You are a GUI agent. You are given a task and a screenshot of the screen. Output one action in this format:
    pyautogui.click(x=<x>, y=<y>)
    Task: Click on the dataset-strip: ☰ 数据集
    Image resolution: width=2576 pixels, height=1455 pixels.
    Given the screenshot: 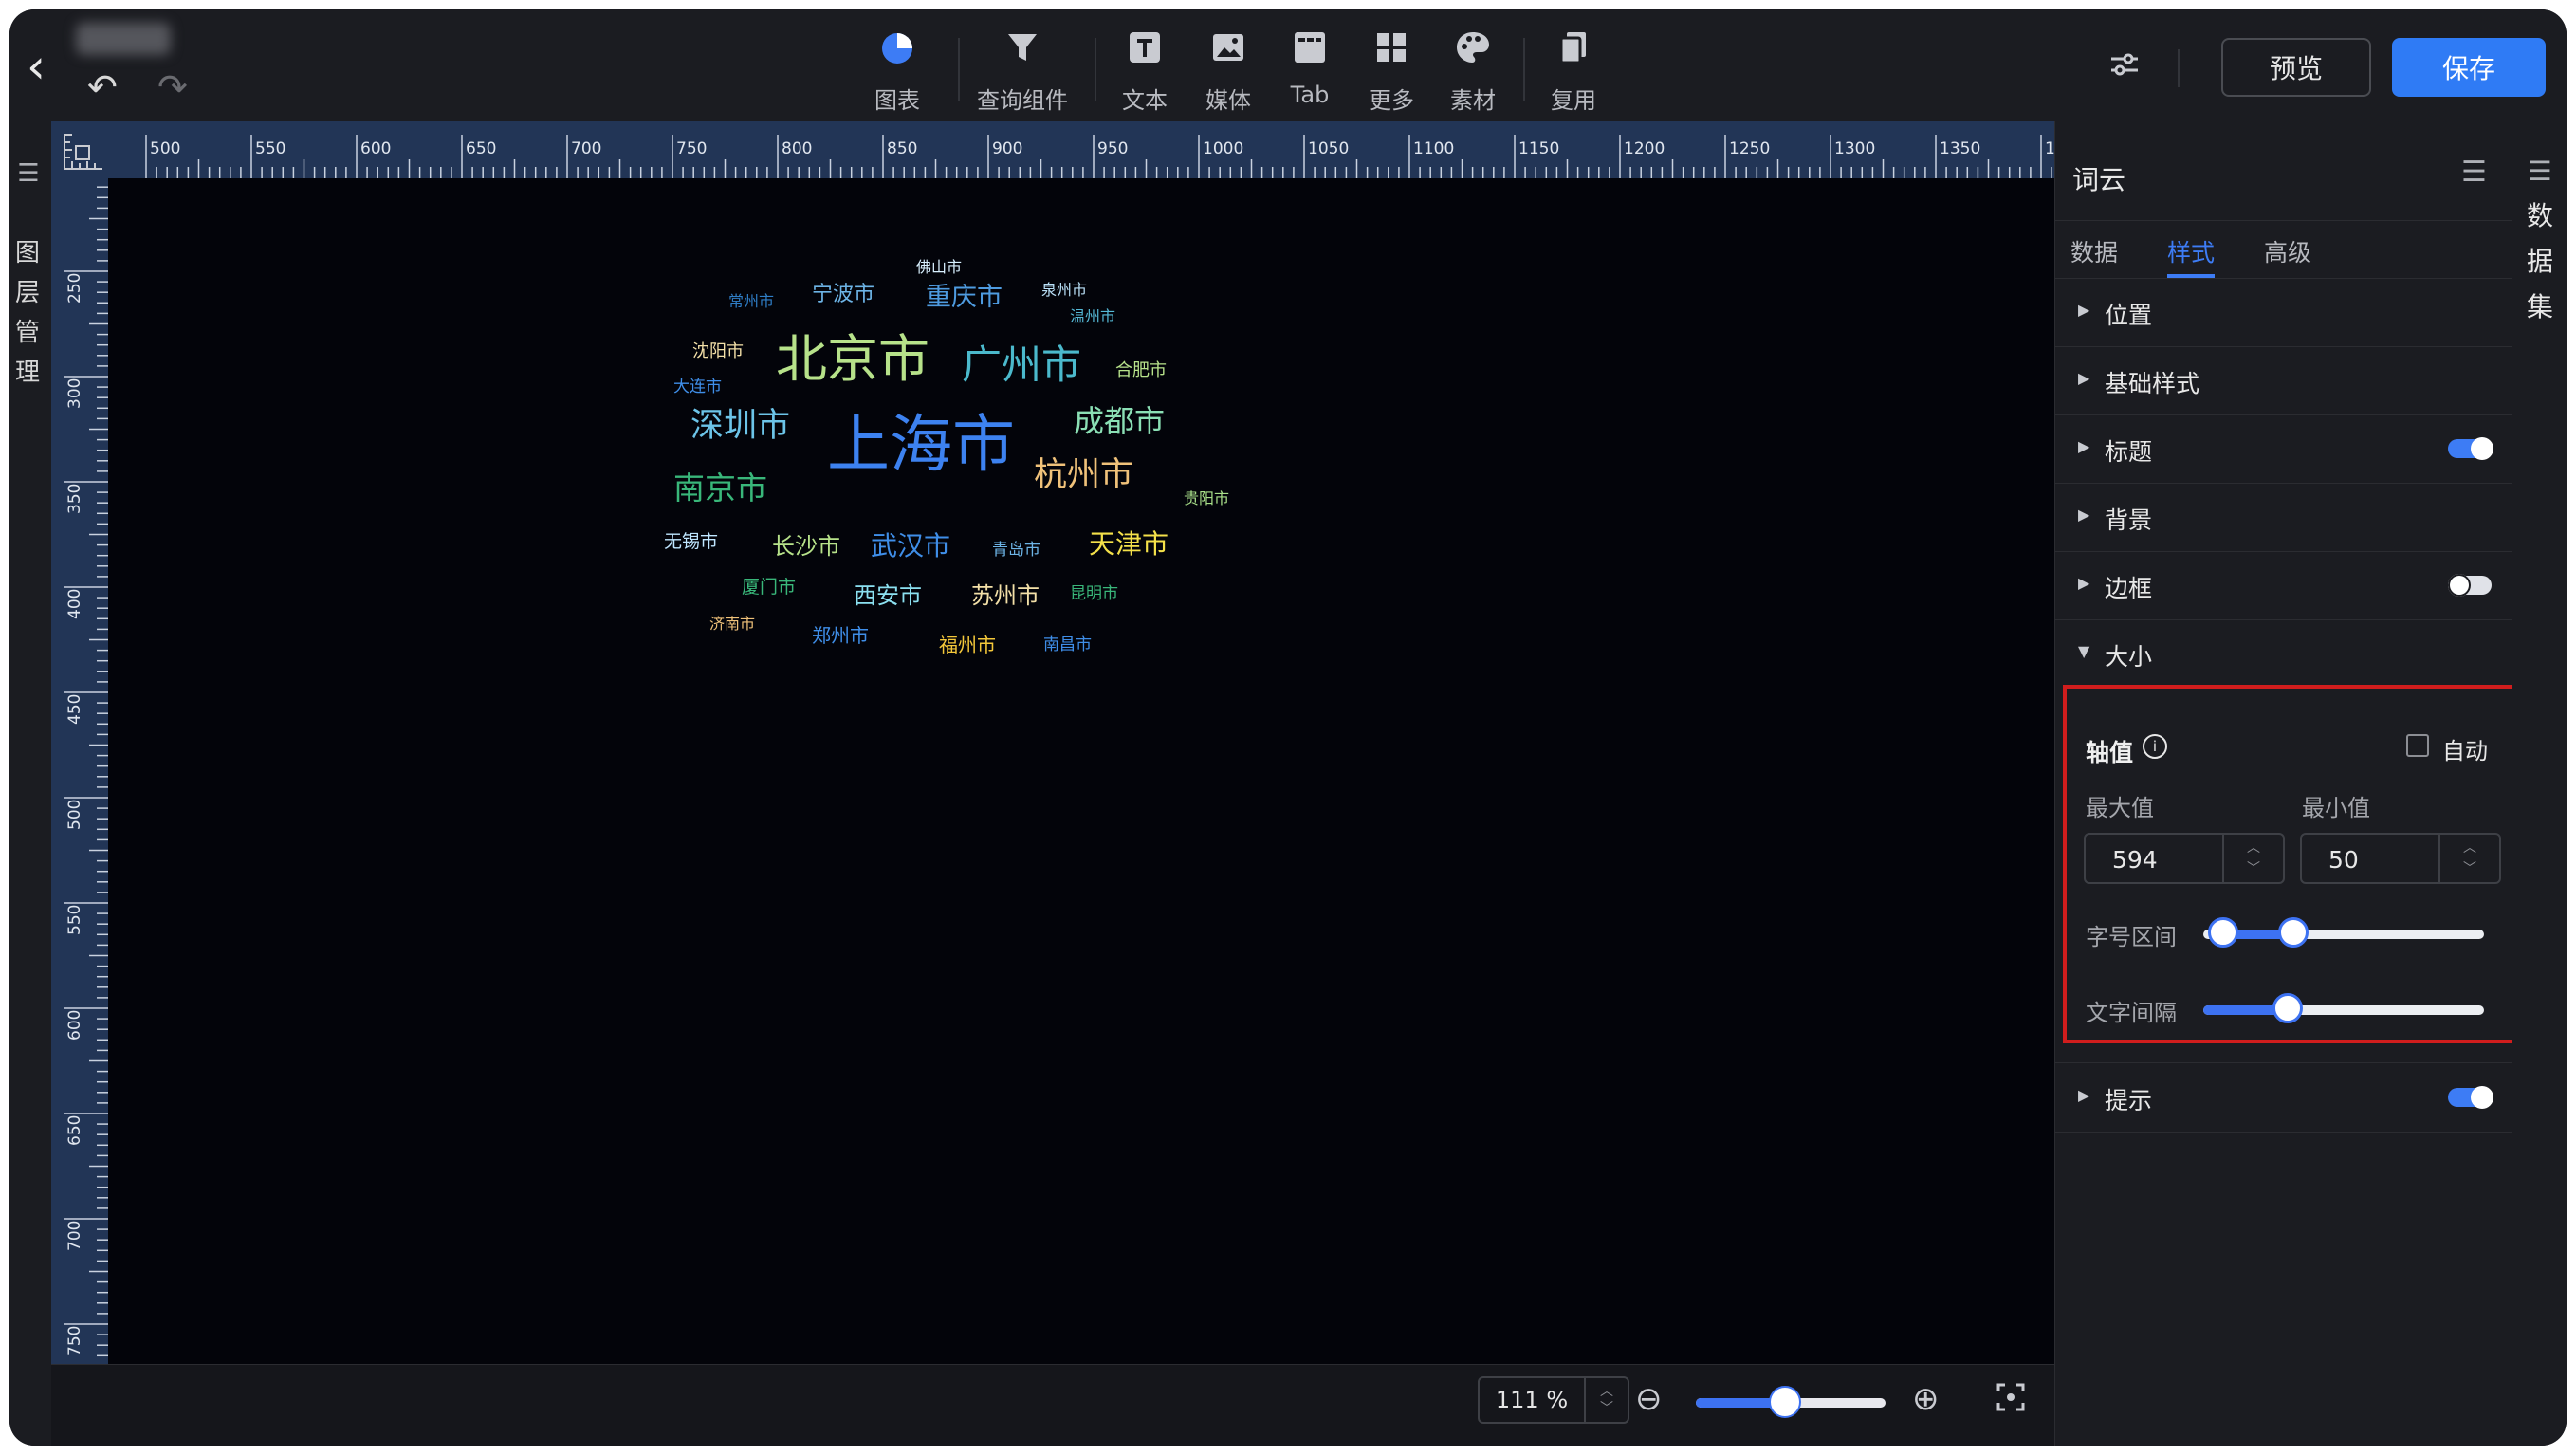 What is the action you would take?
    pyautogui.click(x=2539, y=784)
    